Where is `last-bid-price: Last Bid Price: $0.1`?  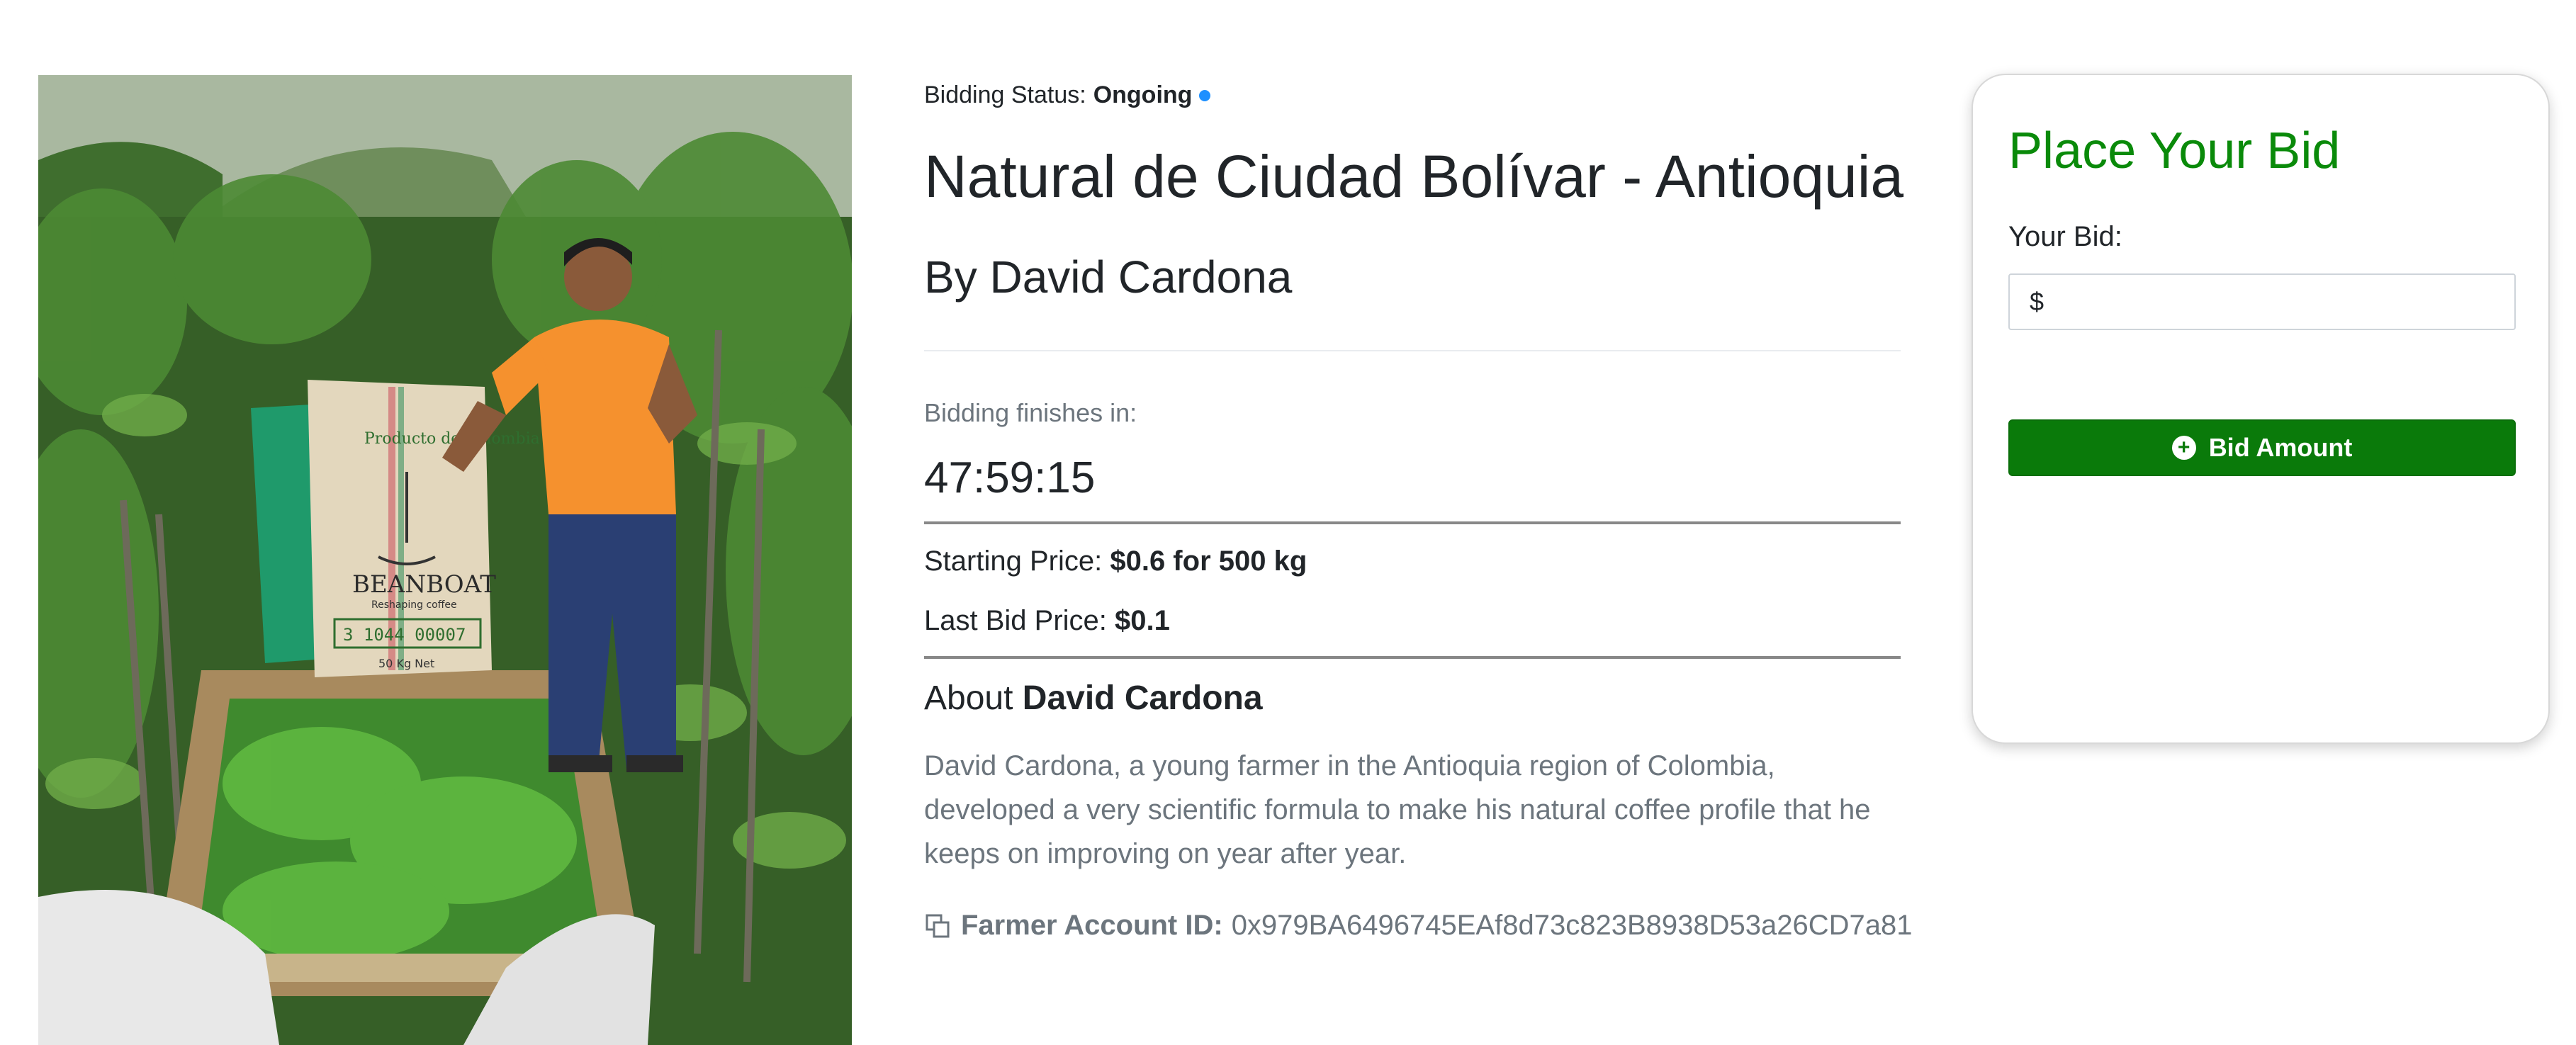
last-bid-price: Last Bid Price: $0.1 is located at coordinates (1047, 621).